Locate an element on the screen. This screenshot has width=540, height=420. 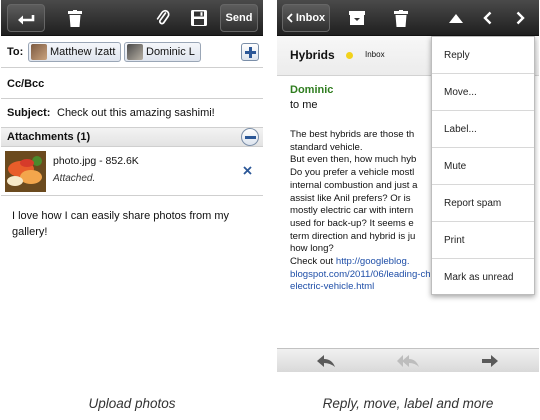
floppy-disk-icon is located at coordinates (199, 18).